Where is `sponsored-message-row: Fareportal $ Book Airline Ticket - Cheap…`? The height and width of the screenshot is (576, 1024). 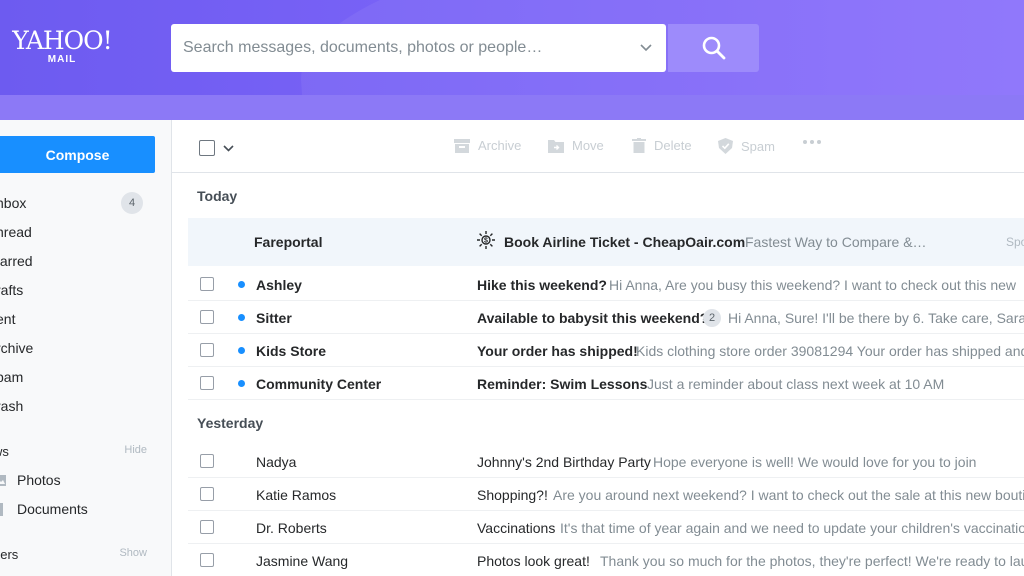 sponsored-message-row: Fareportal $ Book Airline Ticket - Cheap… is located at coordinates (606, 242).